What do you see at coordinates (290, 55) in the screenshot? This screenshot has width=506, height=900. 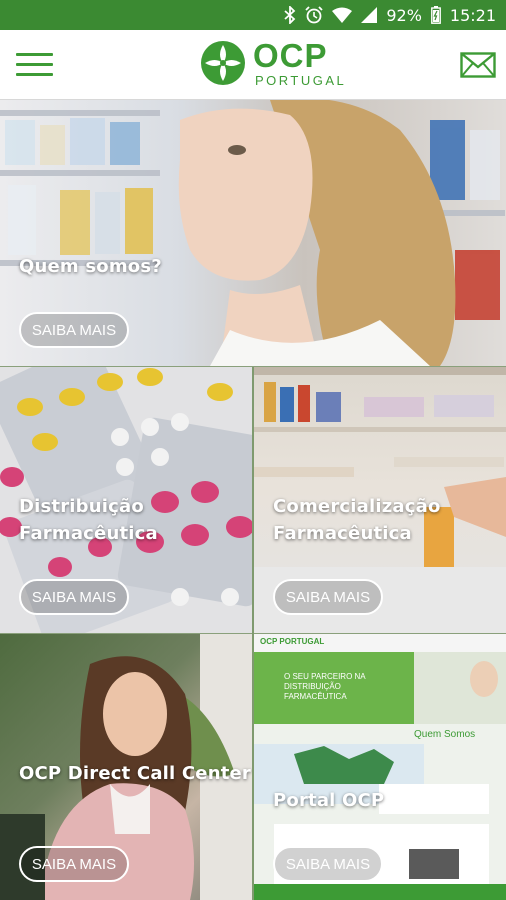 I see `logo-text: OCP` at bounding box center [290, 55].